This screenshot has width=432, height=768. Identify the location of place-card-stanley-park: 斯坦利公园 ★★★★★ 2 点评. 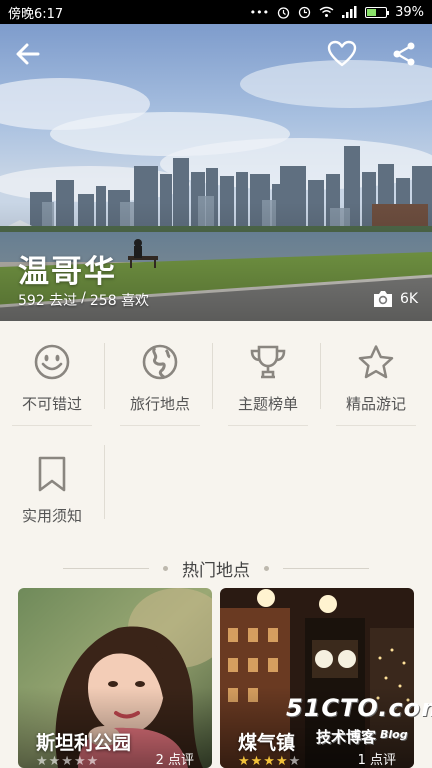
(115, 678).